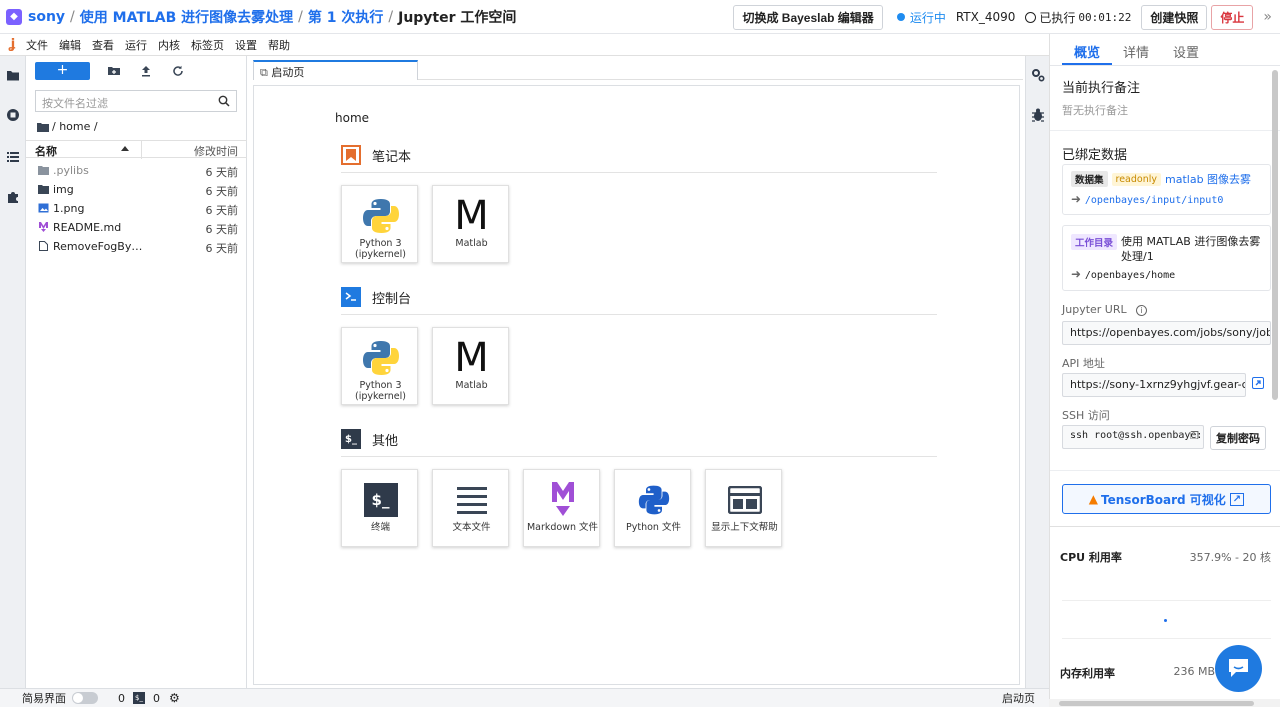  Describe the element at coordinates (69, 208) in the screenshot. I see `file-name: 1.png` at that location.